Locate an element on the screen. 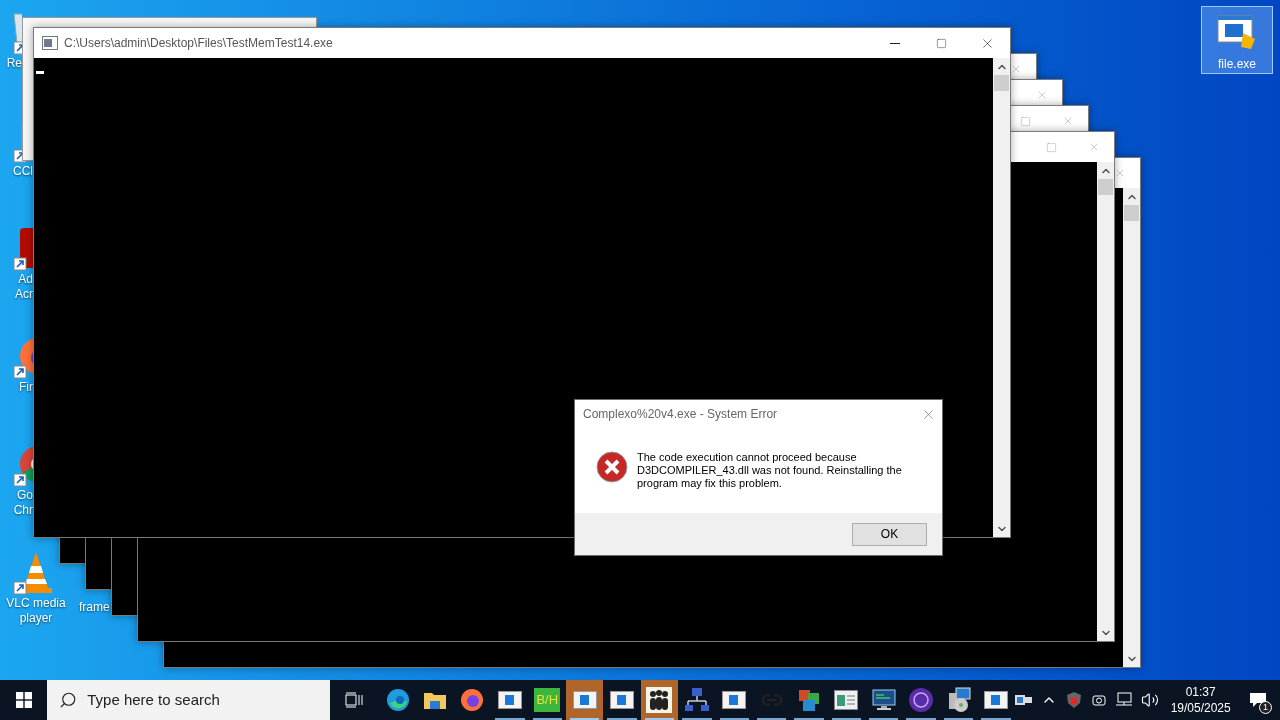 This screenshot has width=1280, height=720. desktop-icon-label: player is located at coordinates (36, 618).